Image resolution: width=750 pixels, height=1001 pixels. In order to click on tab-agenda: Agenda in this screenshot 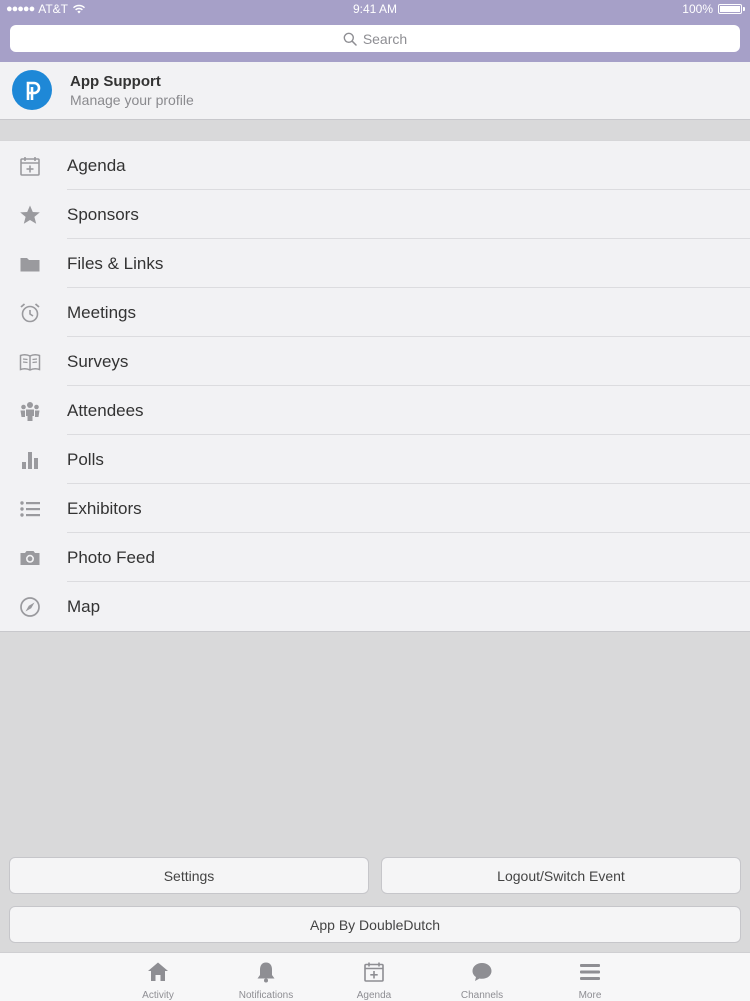, I will do `click(374, 977)`.